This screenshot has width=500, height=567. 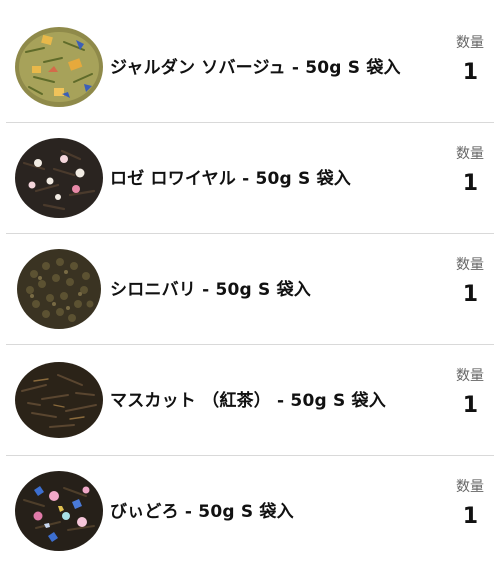 I want to click on product-name: びぃどろ - 50g S 袋入, so click(x=260, y=511).